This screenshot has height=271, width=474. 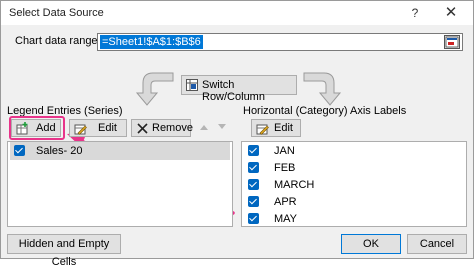 What do you see at coordinates (354, 219) in the screenshot?
I see `axis-label-item: MAY` at bounding box center [354, 219].